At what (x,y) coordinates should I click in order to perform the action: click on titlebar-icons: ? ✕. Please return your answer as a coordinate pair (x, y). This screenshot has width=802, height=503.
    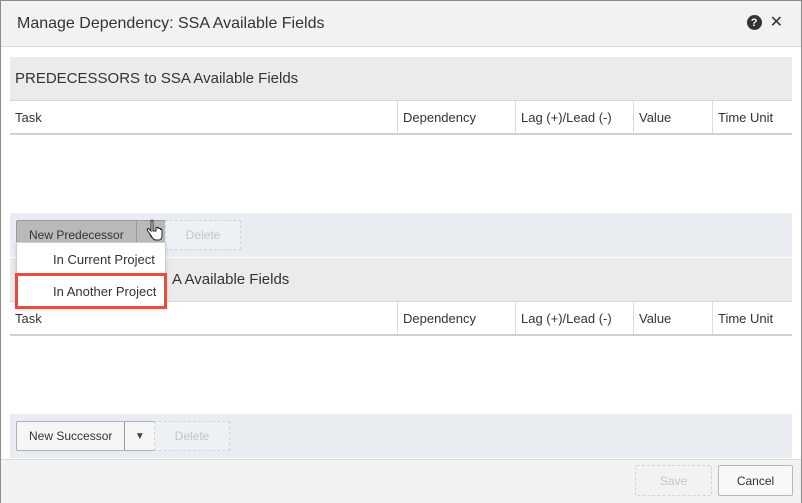
    Looking at the image, I should click on (764, 23).